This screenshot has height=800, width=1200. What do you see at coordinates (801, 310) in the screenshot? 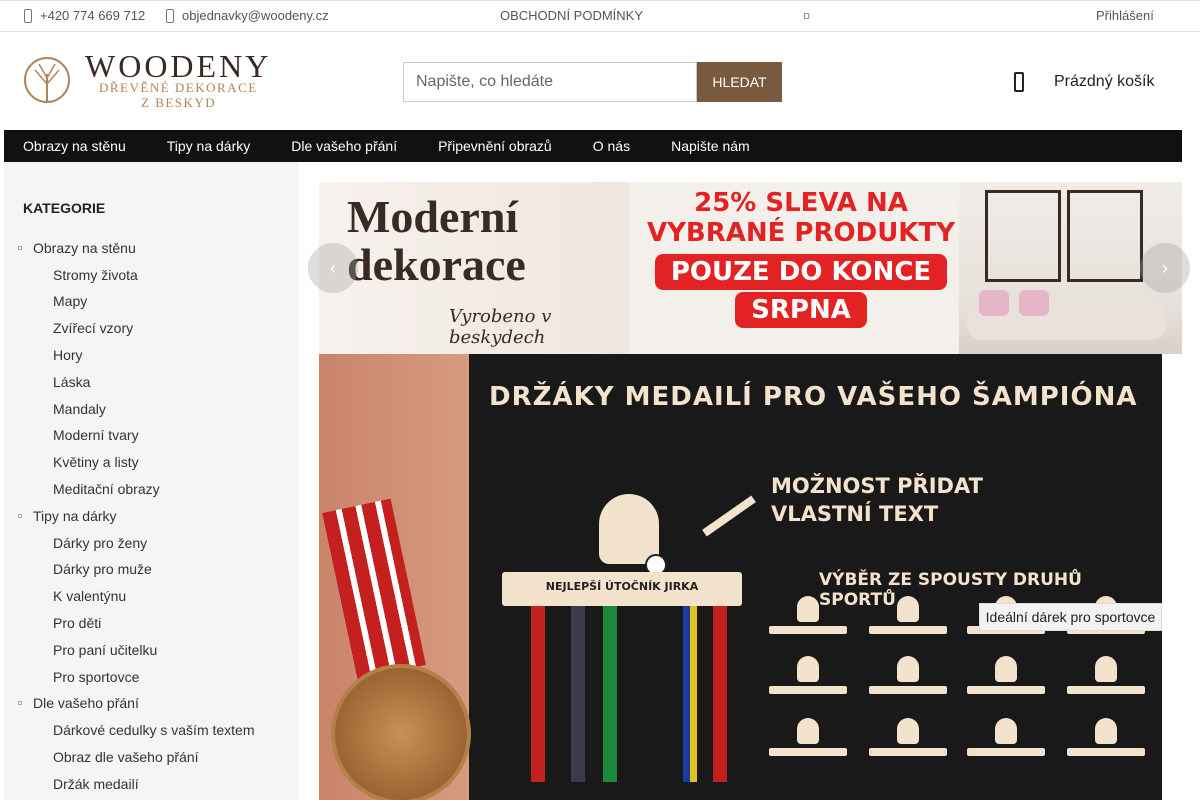
I see `promo-line4: SRPNA` at bounding box center [801, 310].